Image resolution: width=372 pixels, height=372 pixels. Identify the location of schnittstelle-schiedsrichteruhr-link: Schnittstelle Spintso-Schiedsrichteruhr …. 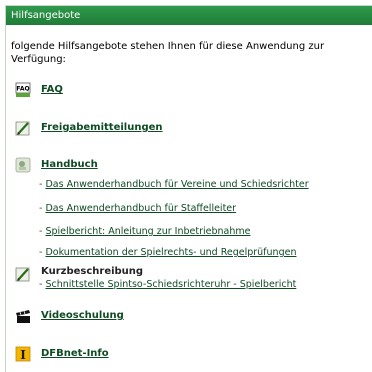
(170, 284).